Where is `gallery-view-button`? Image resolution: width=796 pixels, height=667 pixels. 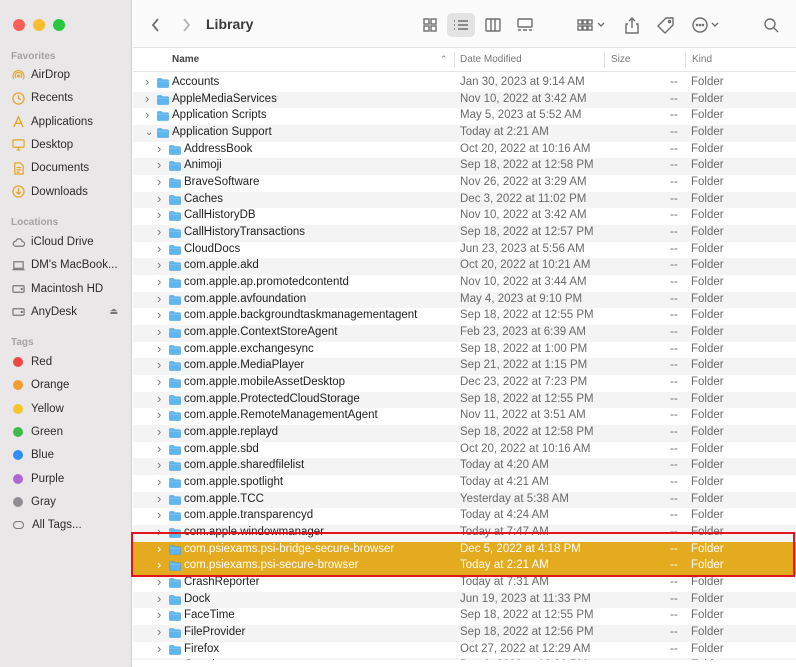
gallery-view-button is located at coordinates (525, 25).